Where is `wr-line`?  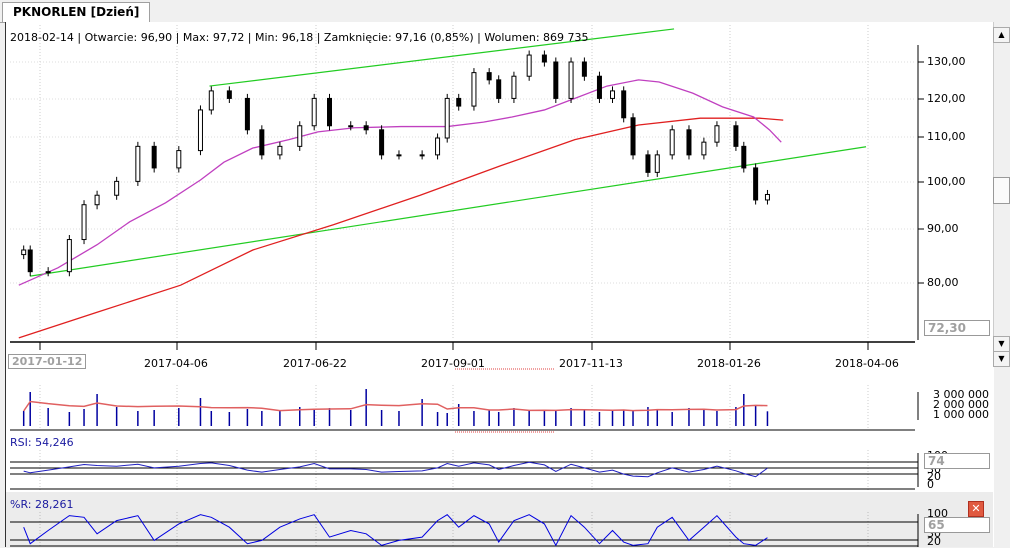 wr-line is located at coordinates (395, 530).